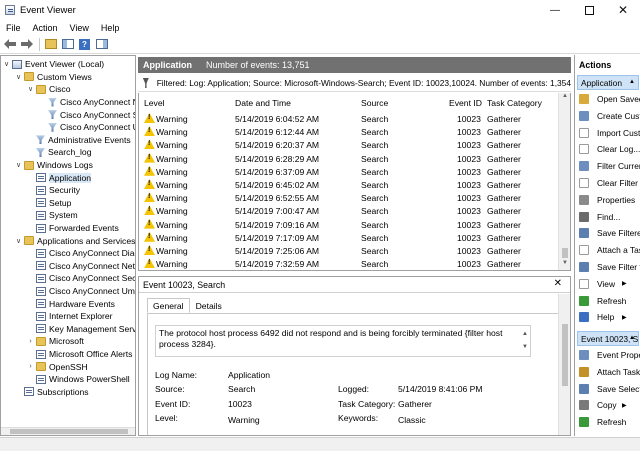  Describe the element at coordinates (53, 64) in the screenshot. I see `tree-item: ∨ Event Viewer (Local)` at that location.